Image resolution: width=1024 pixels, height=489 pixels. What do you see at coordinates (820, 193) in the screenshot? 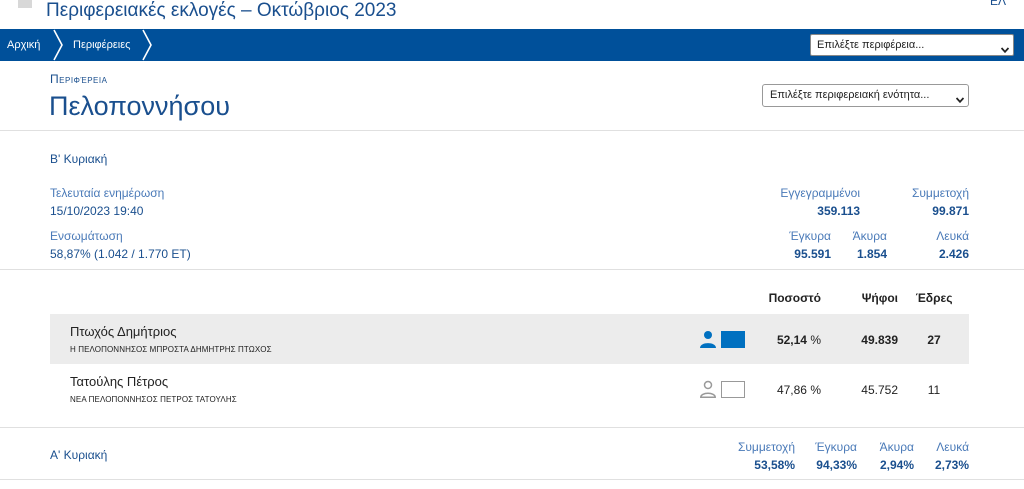
I see `registered-label: Εγγεγραμμένοι` at bounding box center [820, 193].